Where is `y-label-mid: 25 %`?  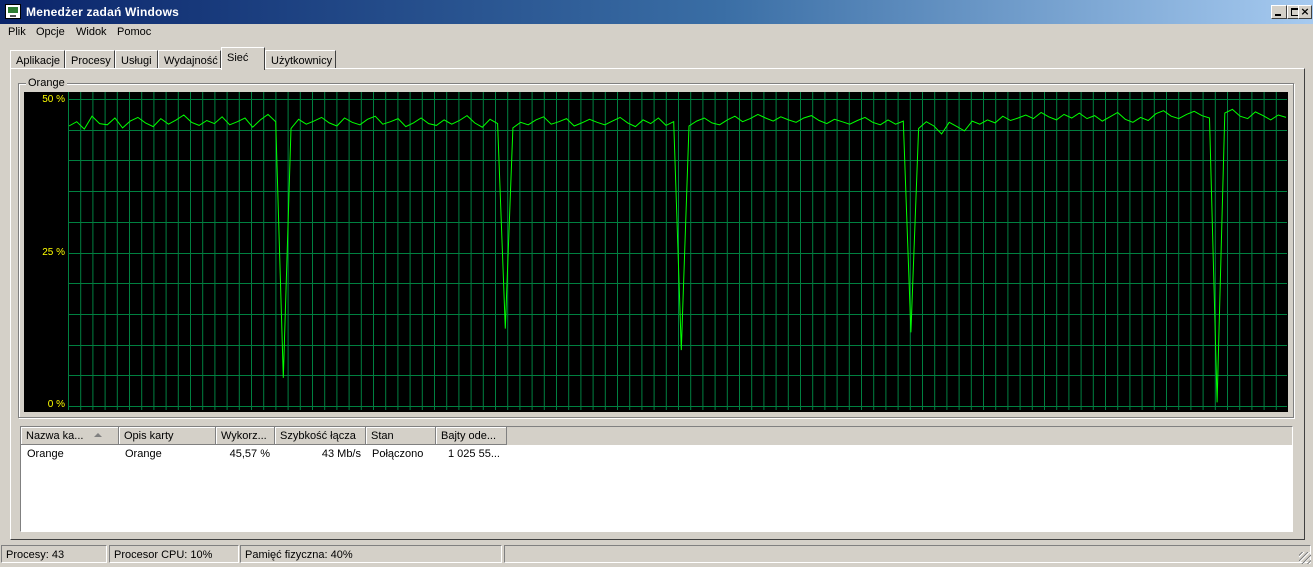 y-label-mid: 25 % is located at coordinates (53, 252).